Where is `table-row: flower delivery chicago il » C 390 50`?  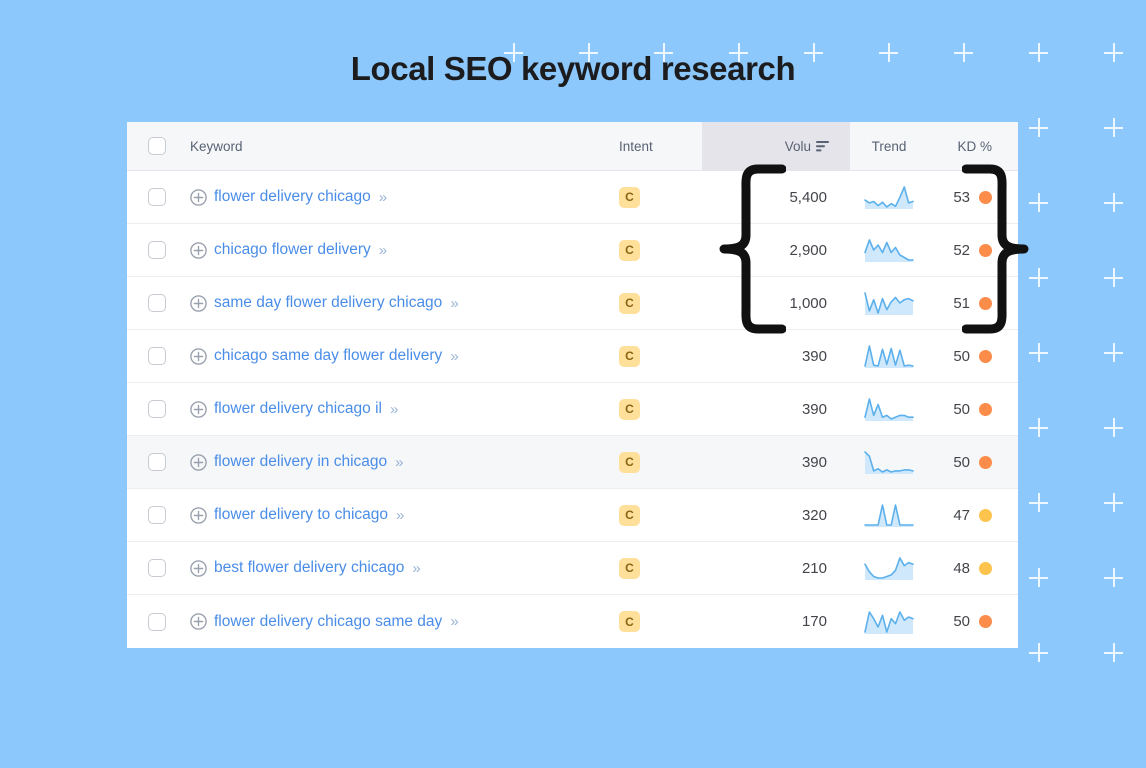
table-row: flower delivery chicago il » C 390 50 is located at coordinates (572, 409).